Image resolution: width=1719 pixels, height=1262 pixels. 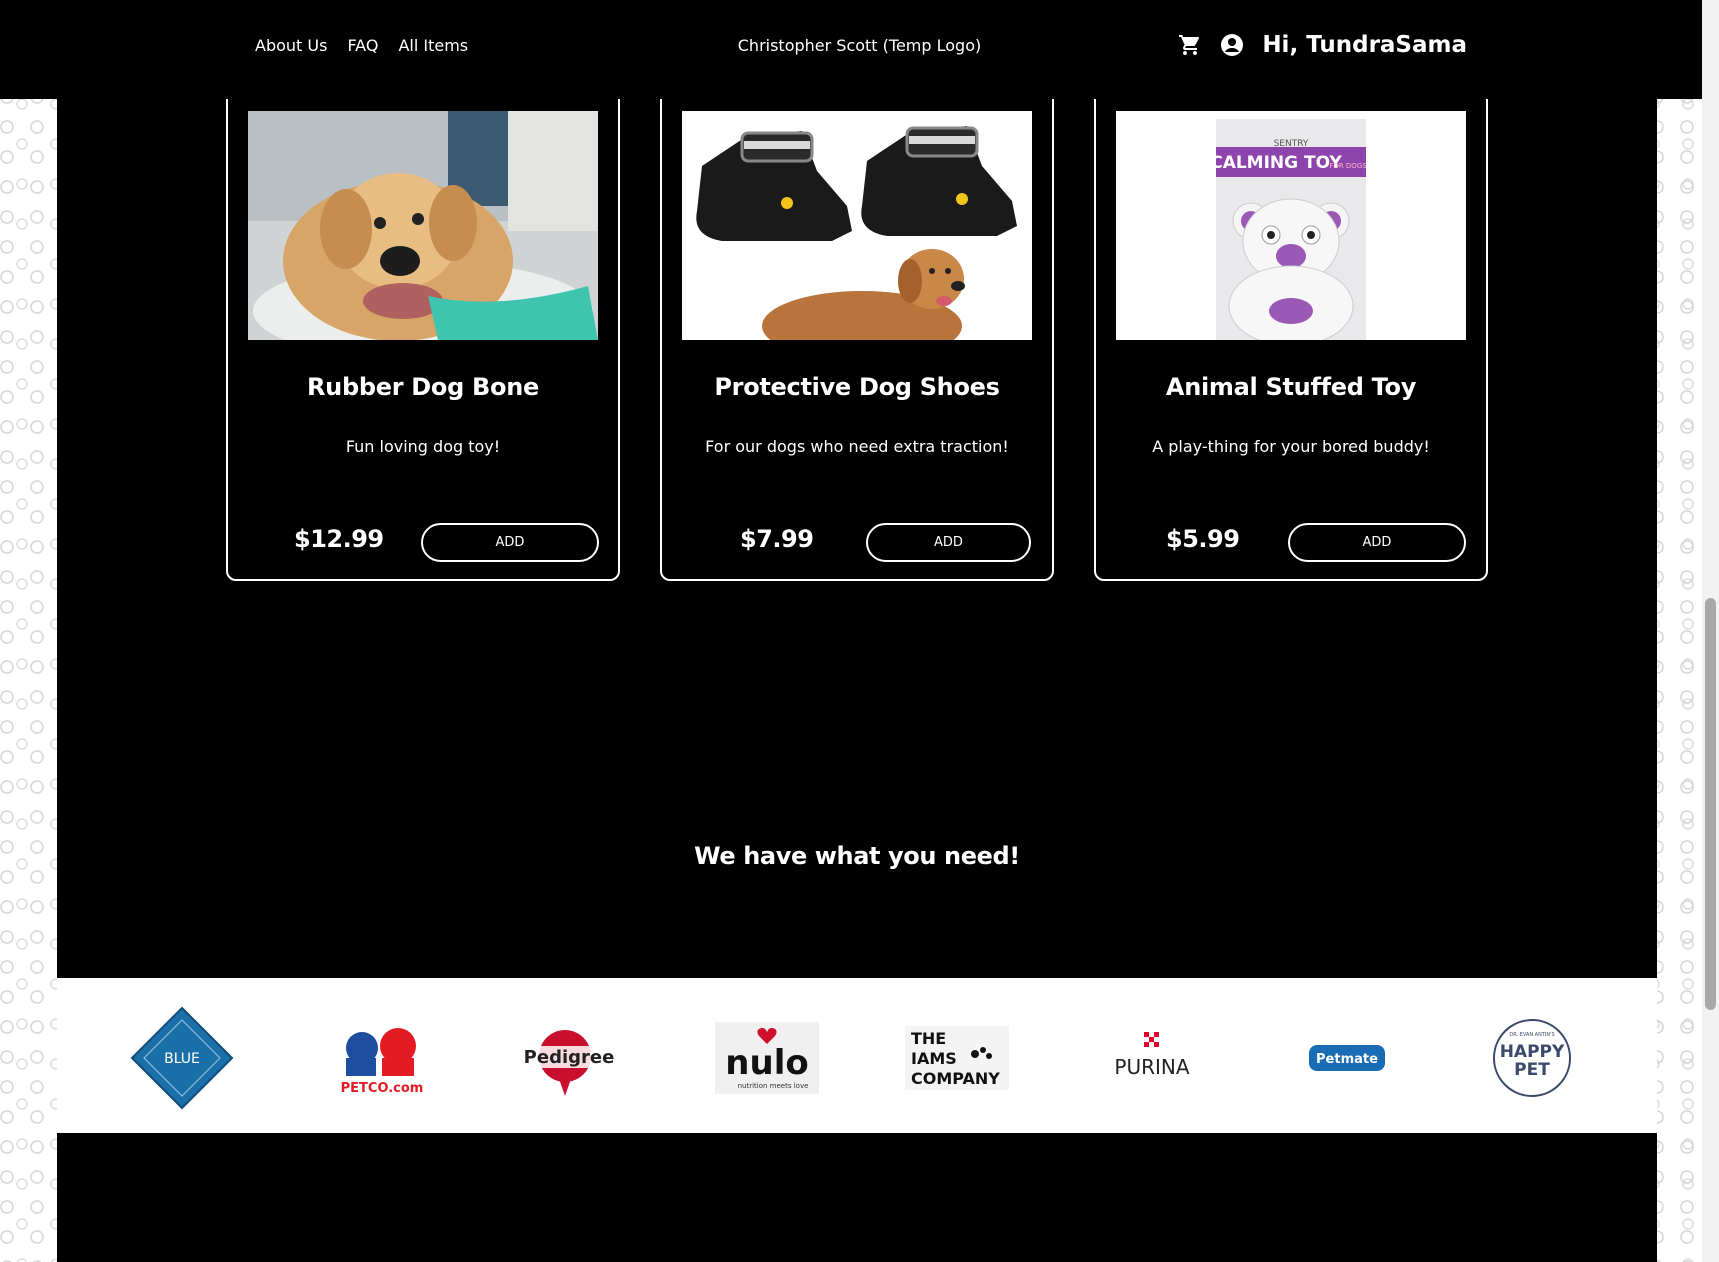 I want to click on nulo-logo: nulo nutrition meets love, so click(x=767, y=1058).